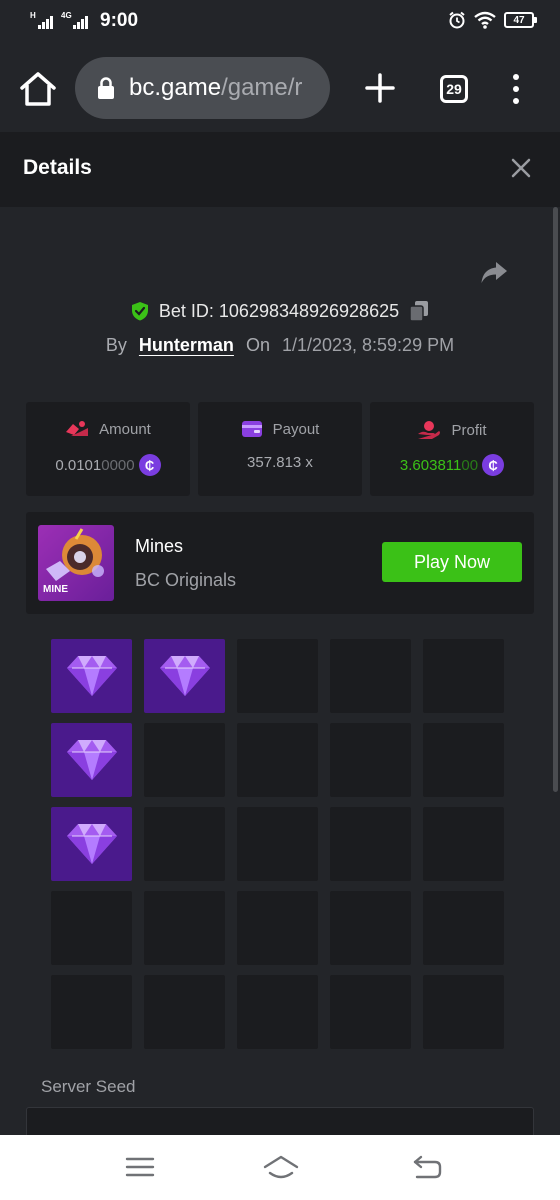  What do you see at coordinates (452, 449) in the screenshot?
I see `profit-box: Profit 3.60381100 ₵` at bounding box center [452, 449].